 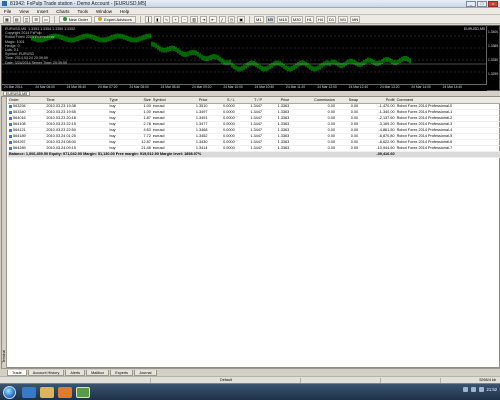 I want to click on periods-icon: ◷, so click(x=231, y=19).